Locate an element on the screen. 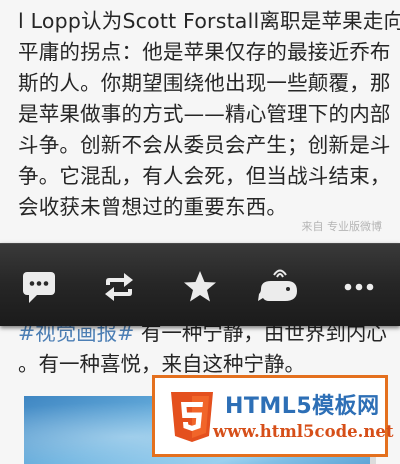  post-text-line: 斗争。创新不会从委员会产生；创新是斗 is located at coordinates (204, 145).